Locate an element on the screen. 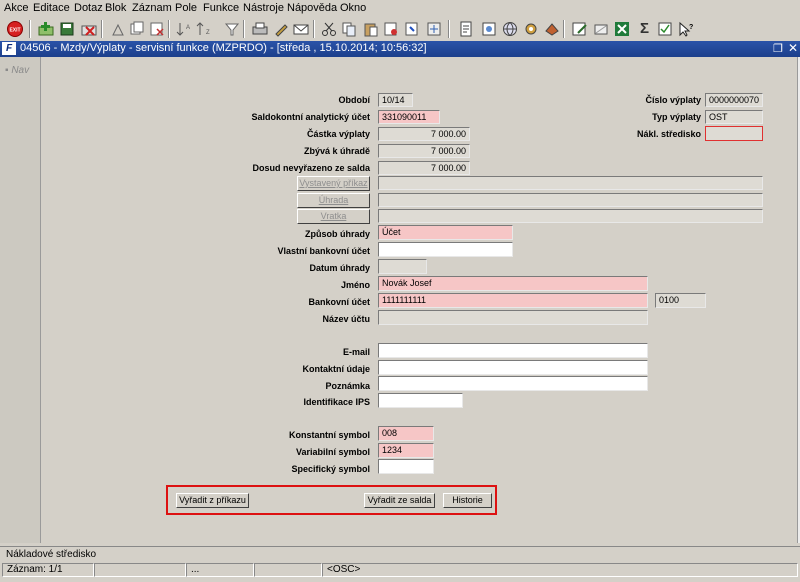 This screenshot has width=800, height=582. filter-icon is located at coordinates (231, 28).